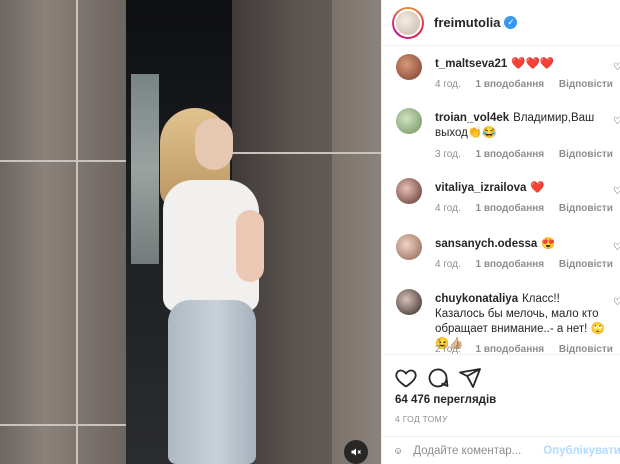  I want to click on post-header: freimutolia ✓, so click(501, 23).